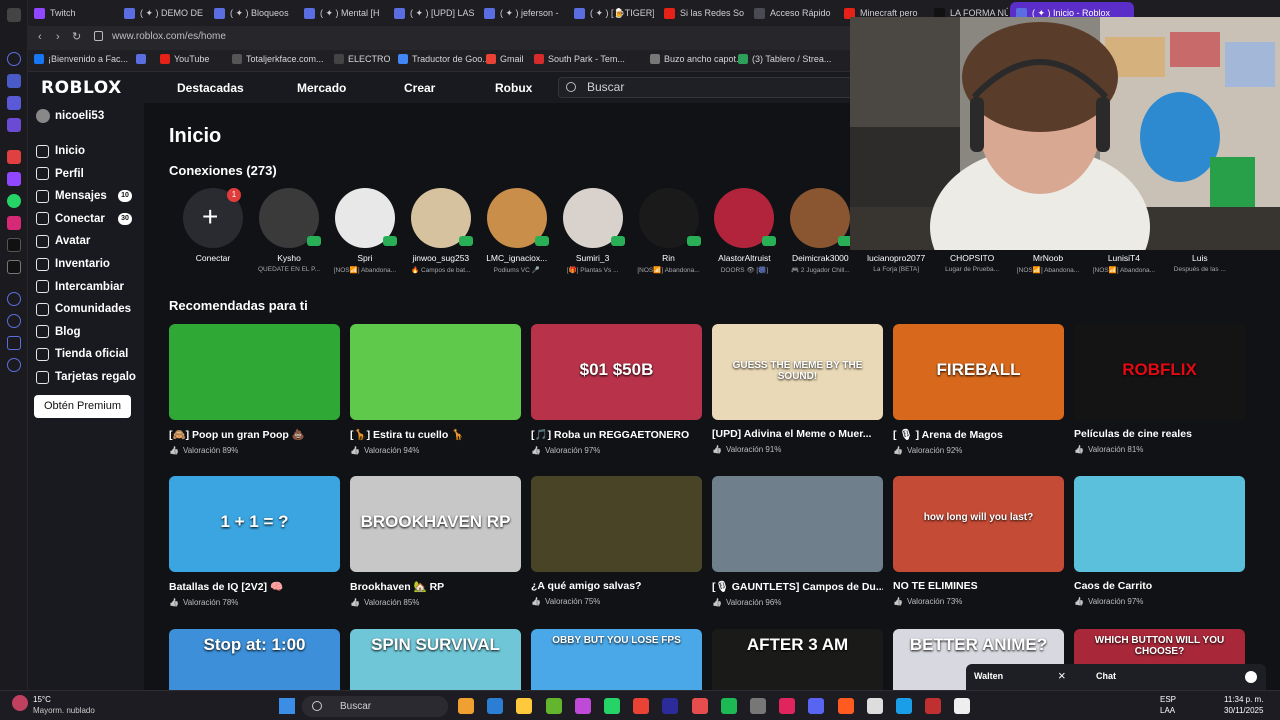 Image resolution: width=1280 pixels, height=720 pixels. I want to click on game-thumbnail: OBBY BUT YOU LOSE FPS, so click(616, 659).